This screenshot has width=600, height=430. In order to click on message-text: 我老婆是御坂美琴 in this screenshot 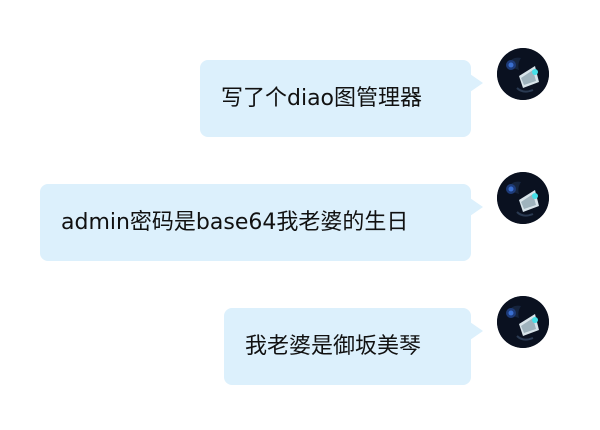, I will do `click(333, 346)`.